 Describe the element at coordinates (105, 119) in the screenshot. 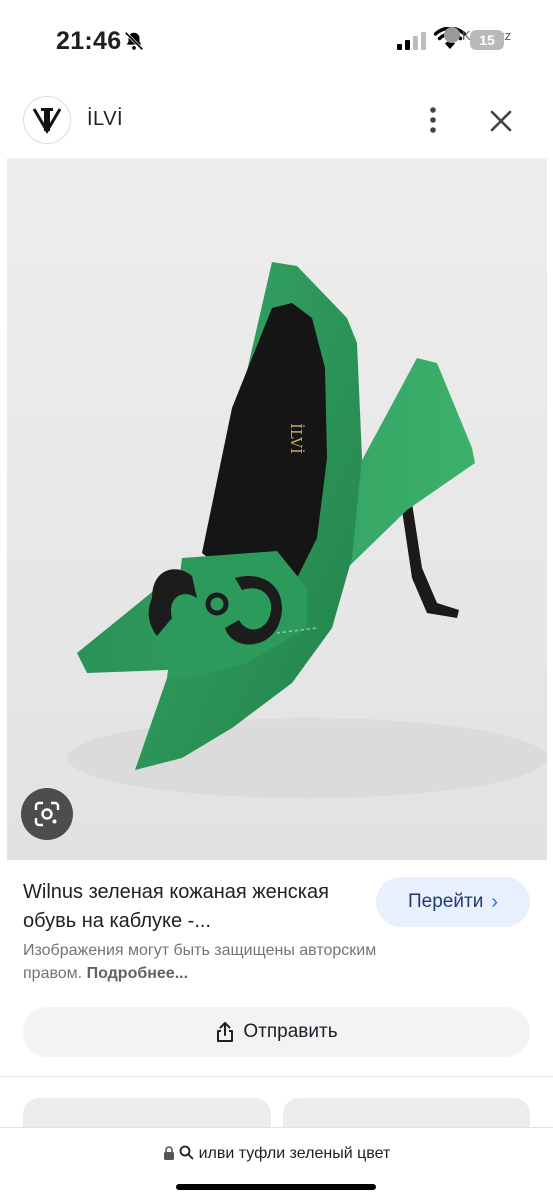

I see `site-name: İLVİ` at that location.